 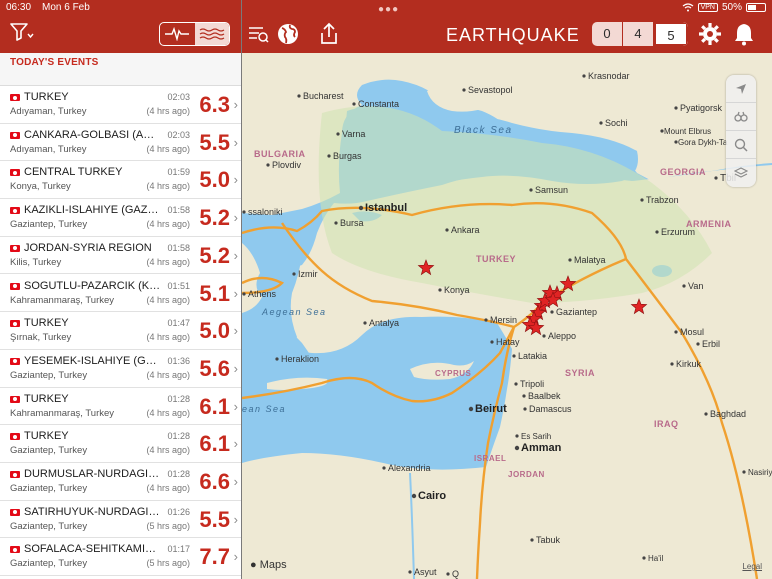 What do you see at coordinates (66, 7) in the screenshot?
I see `status-date: Mon 6 Feb` at bounding box center [66, 7].